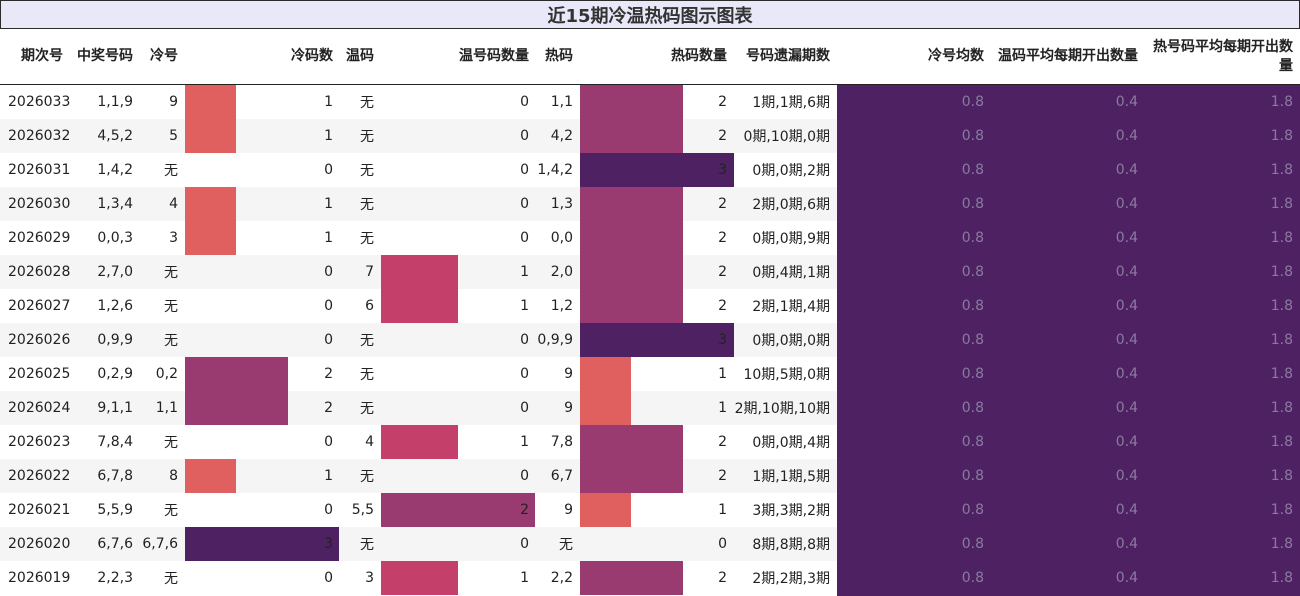 The width and height of the screenshot is (1300, 596). What do you see at coordinates (699, 56) in the screenshot?
I see `header-hot-count: 热码数量` at bounding box center [699, 56].